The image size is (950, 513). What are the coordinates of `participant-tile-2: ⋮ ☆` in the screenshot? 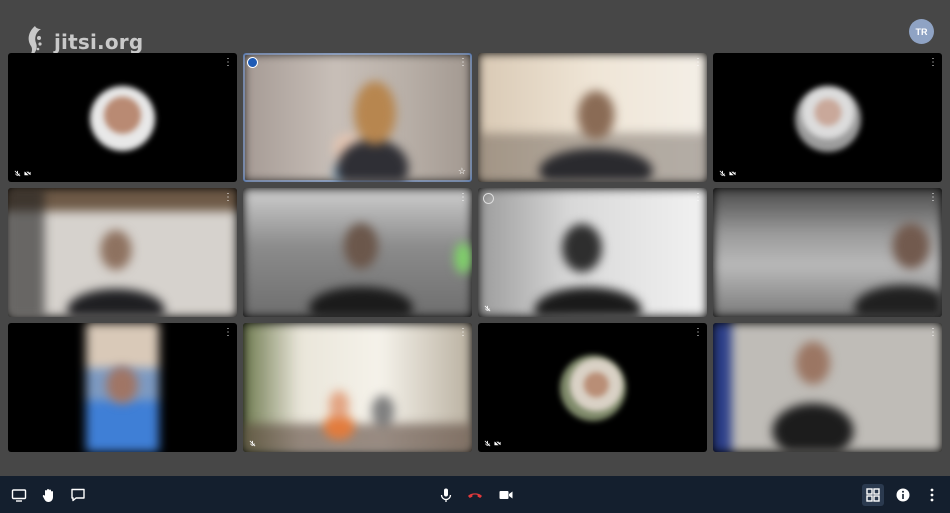 It's located at (357, 117).